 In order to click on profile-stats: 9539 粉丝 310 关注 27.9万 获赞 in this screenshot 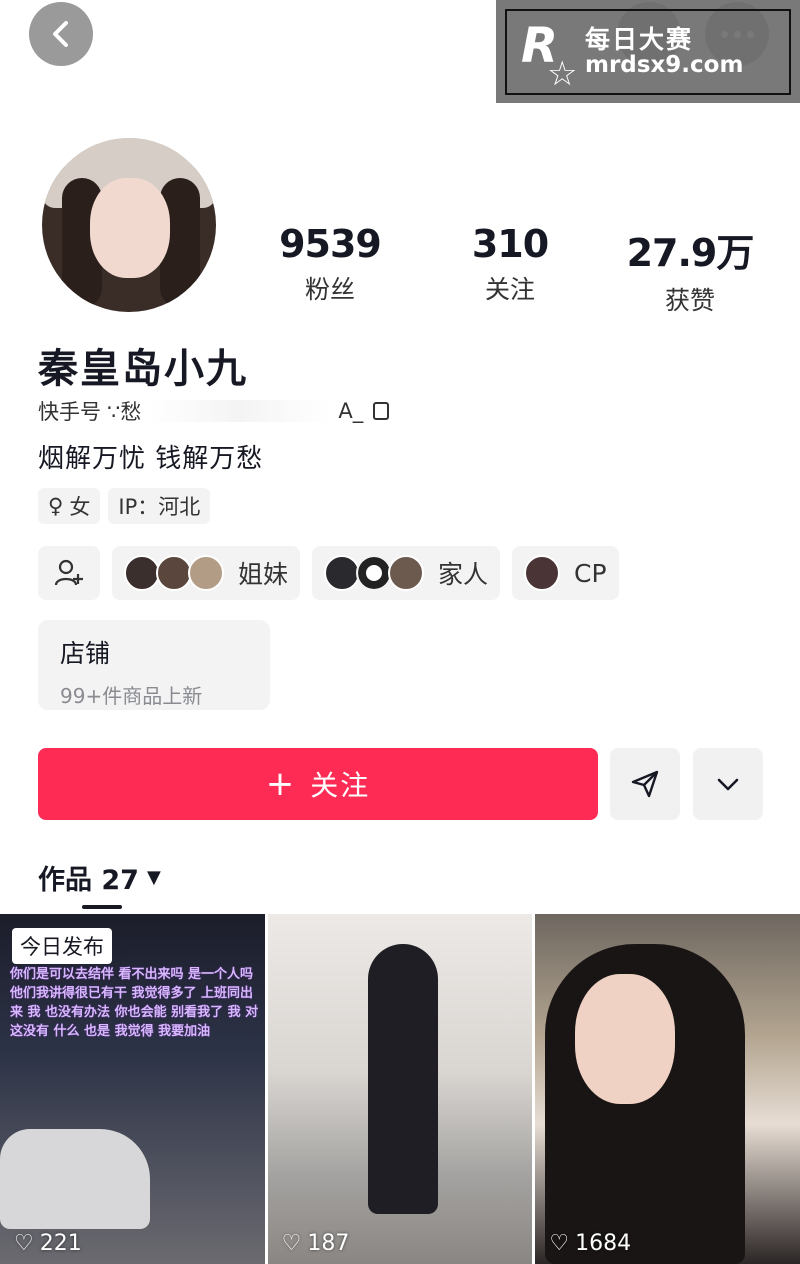, I will do `click(510, 269)`.